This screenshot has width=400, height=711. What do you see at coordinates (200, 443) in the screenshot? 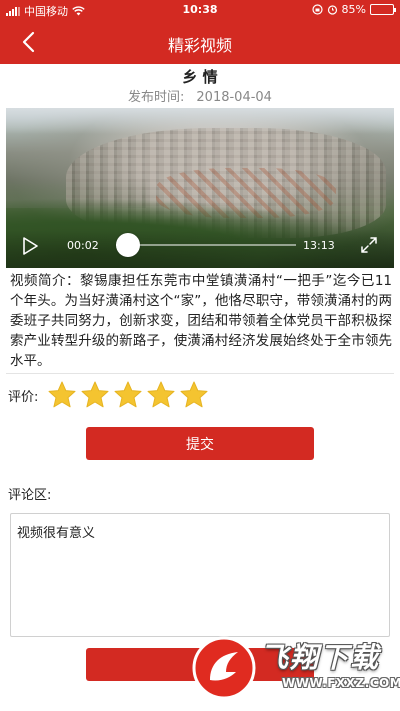
I see `rating-submit-button: 提交` at bounding box center [200, 443].